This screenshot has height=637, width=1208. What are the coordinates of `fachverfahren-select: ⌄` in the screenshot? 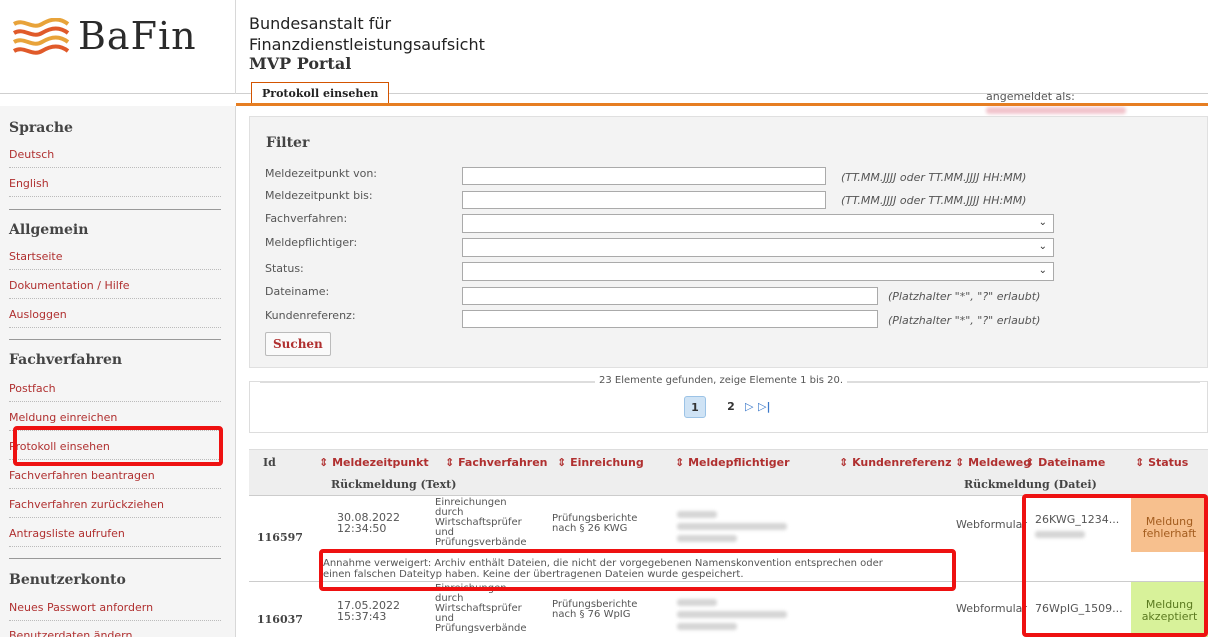 It's located at (758, 223).